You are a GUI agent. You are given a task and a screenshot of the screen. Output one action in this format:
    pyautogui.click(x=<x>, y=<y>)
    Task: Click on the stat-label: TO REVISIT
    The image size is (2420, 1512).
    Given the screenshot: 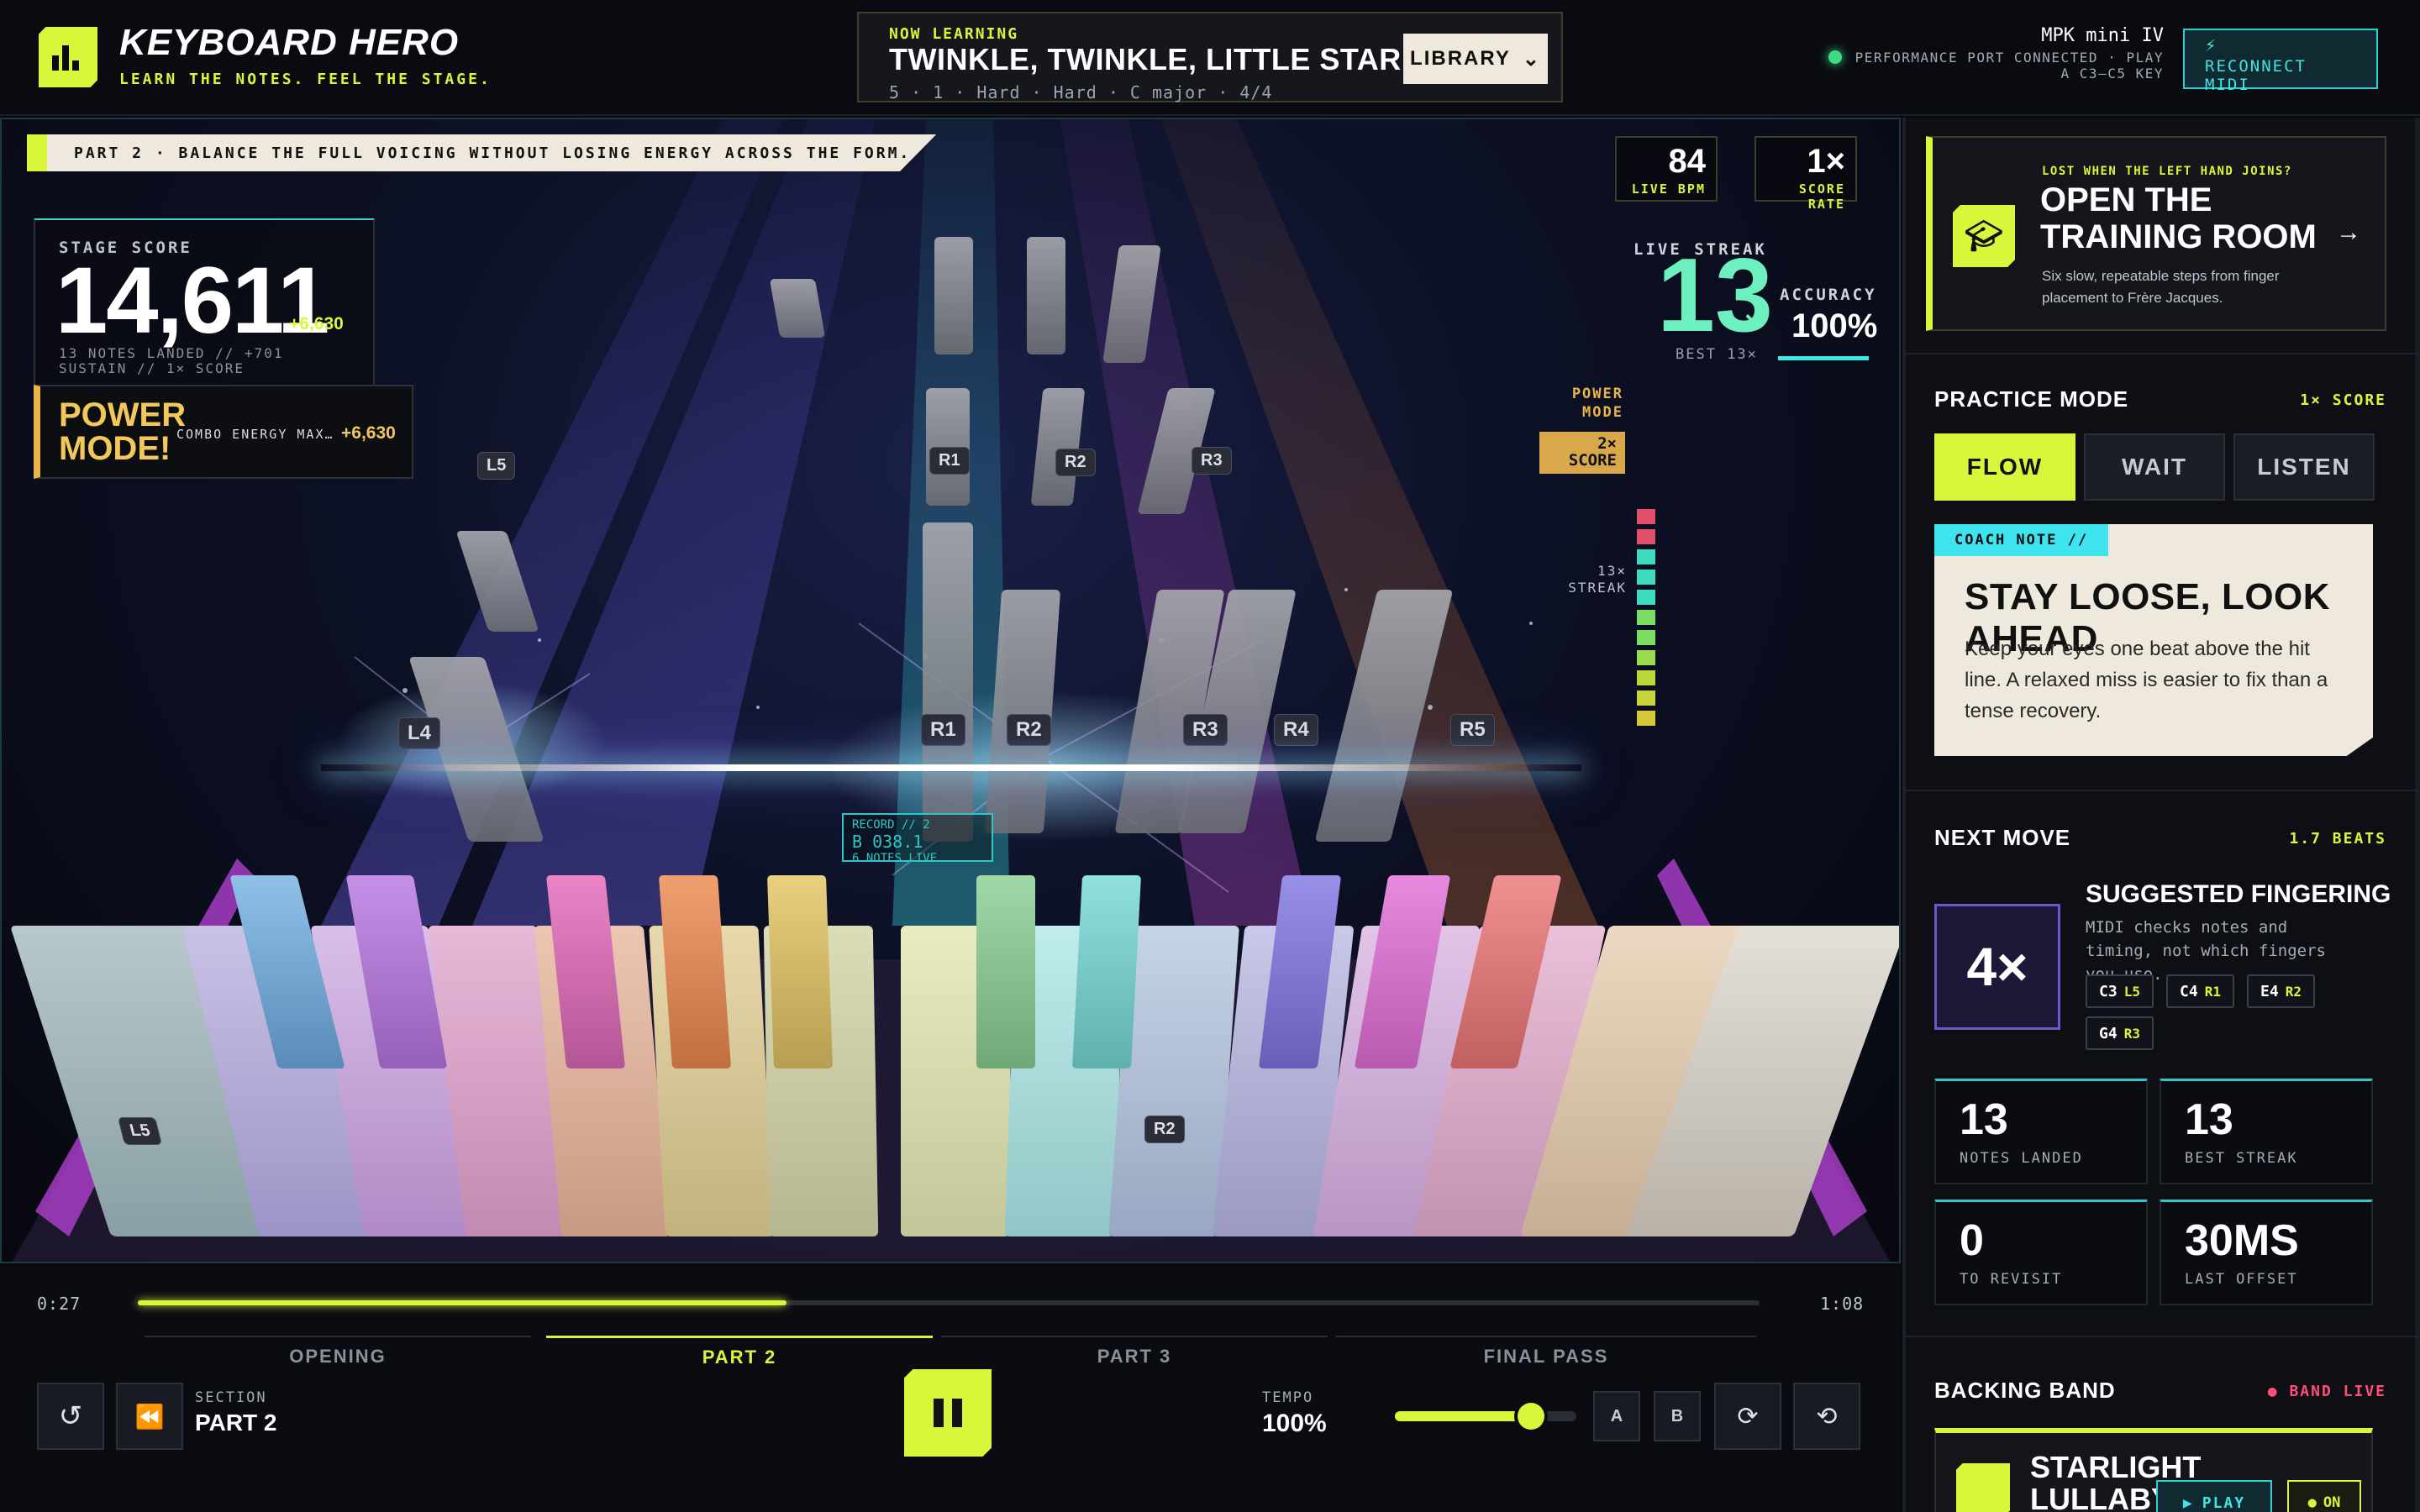 What is the action you would take?
    pyautogui.click(x=2011, y=1279)
    